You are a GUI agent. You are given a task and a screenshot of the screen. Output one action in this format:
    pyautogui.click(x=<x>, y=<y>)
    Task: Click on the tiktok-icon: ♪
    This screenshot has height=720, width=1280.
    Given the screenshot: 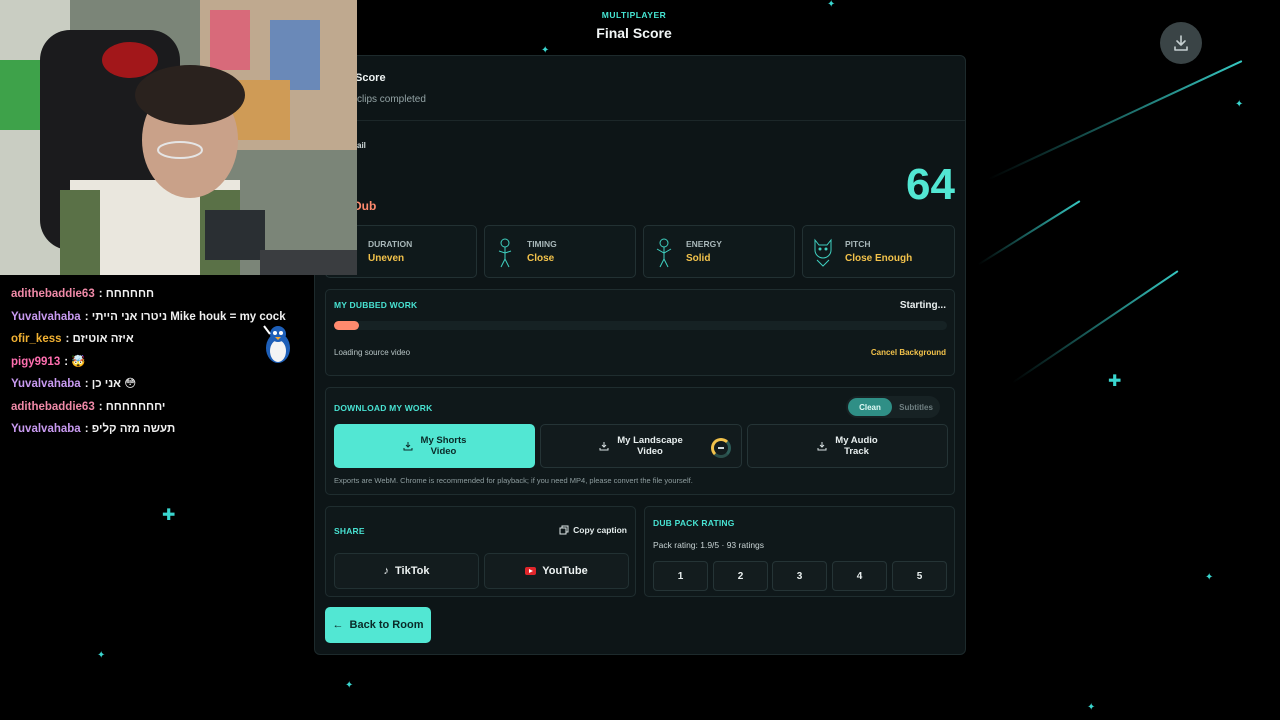 What is the action you would take?
    pyautogui.click(x=386, y=571)
    